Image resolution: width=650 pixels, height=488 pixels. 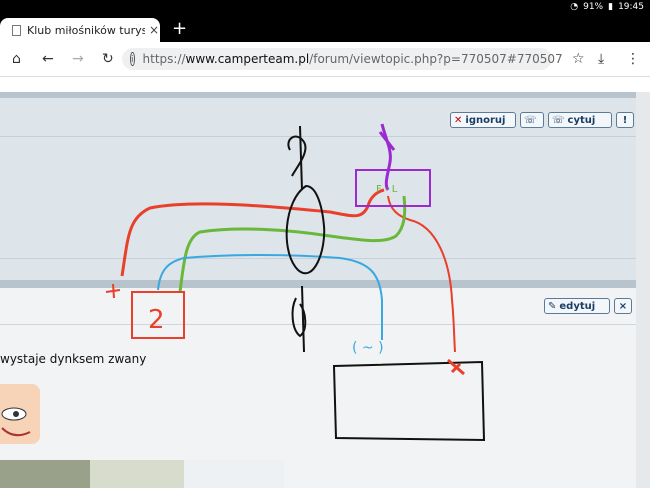 I want to click on red-wire, so click(x=252, y=232).